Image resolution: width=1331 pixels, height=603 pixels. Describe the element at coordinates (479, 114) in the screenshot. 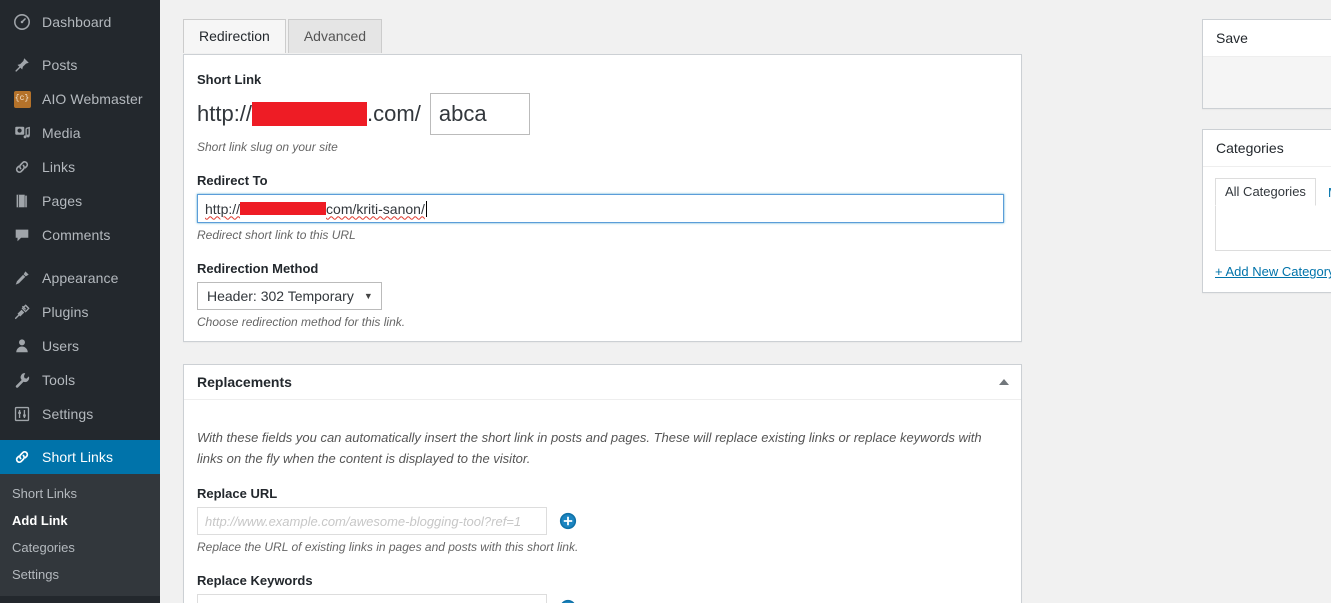

I see `short-link-slug-input` at that location.